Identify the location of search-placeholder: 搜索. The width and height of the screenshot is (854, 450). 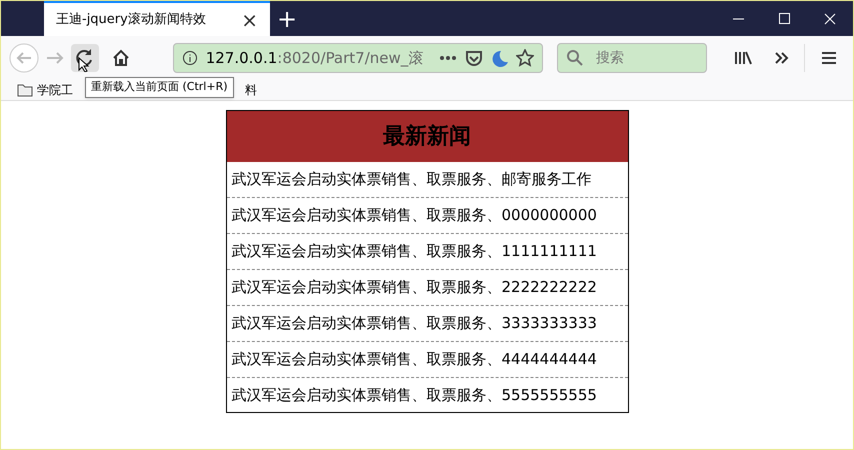
(610, 58).